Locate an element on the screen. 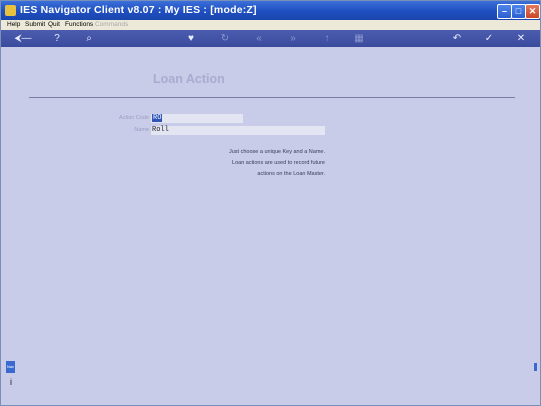 This screenshot has width=541, height=406. name-label: Name is located at coordinates (141, 130).